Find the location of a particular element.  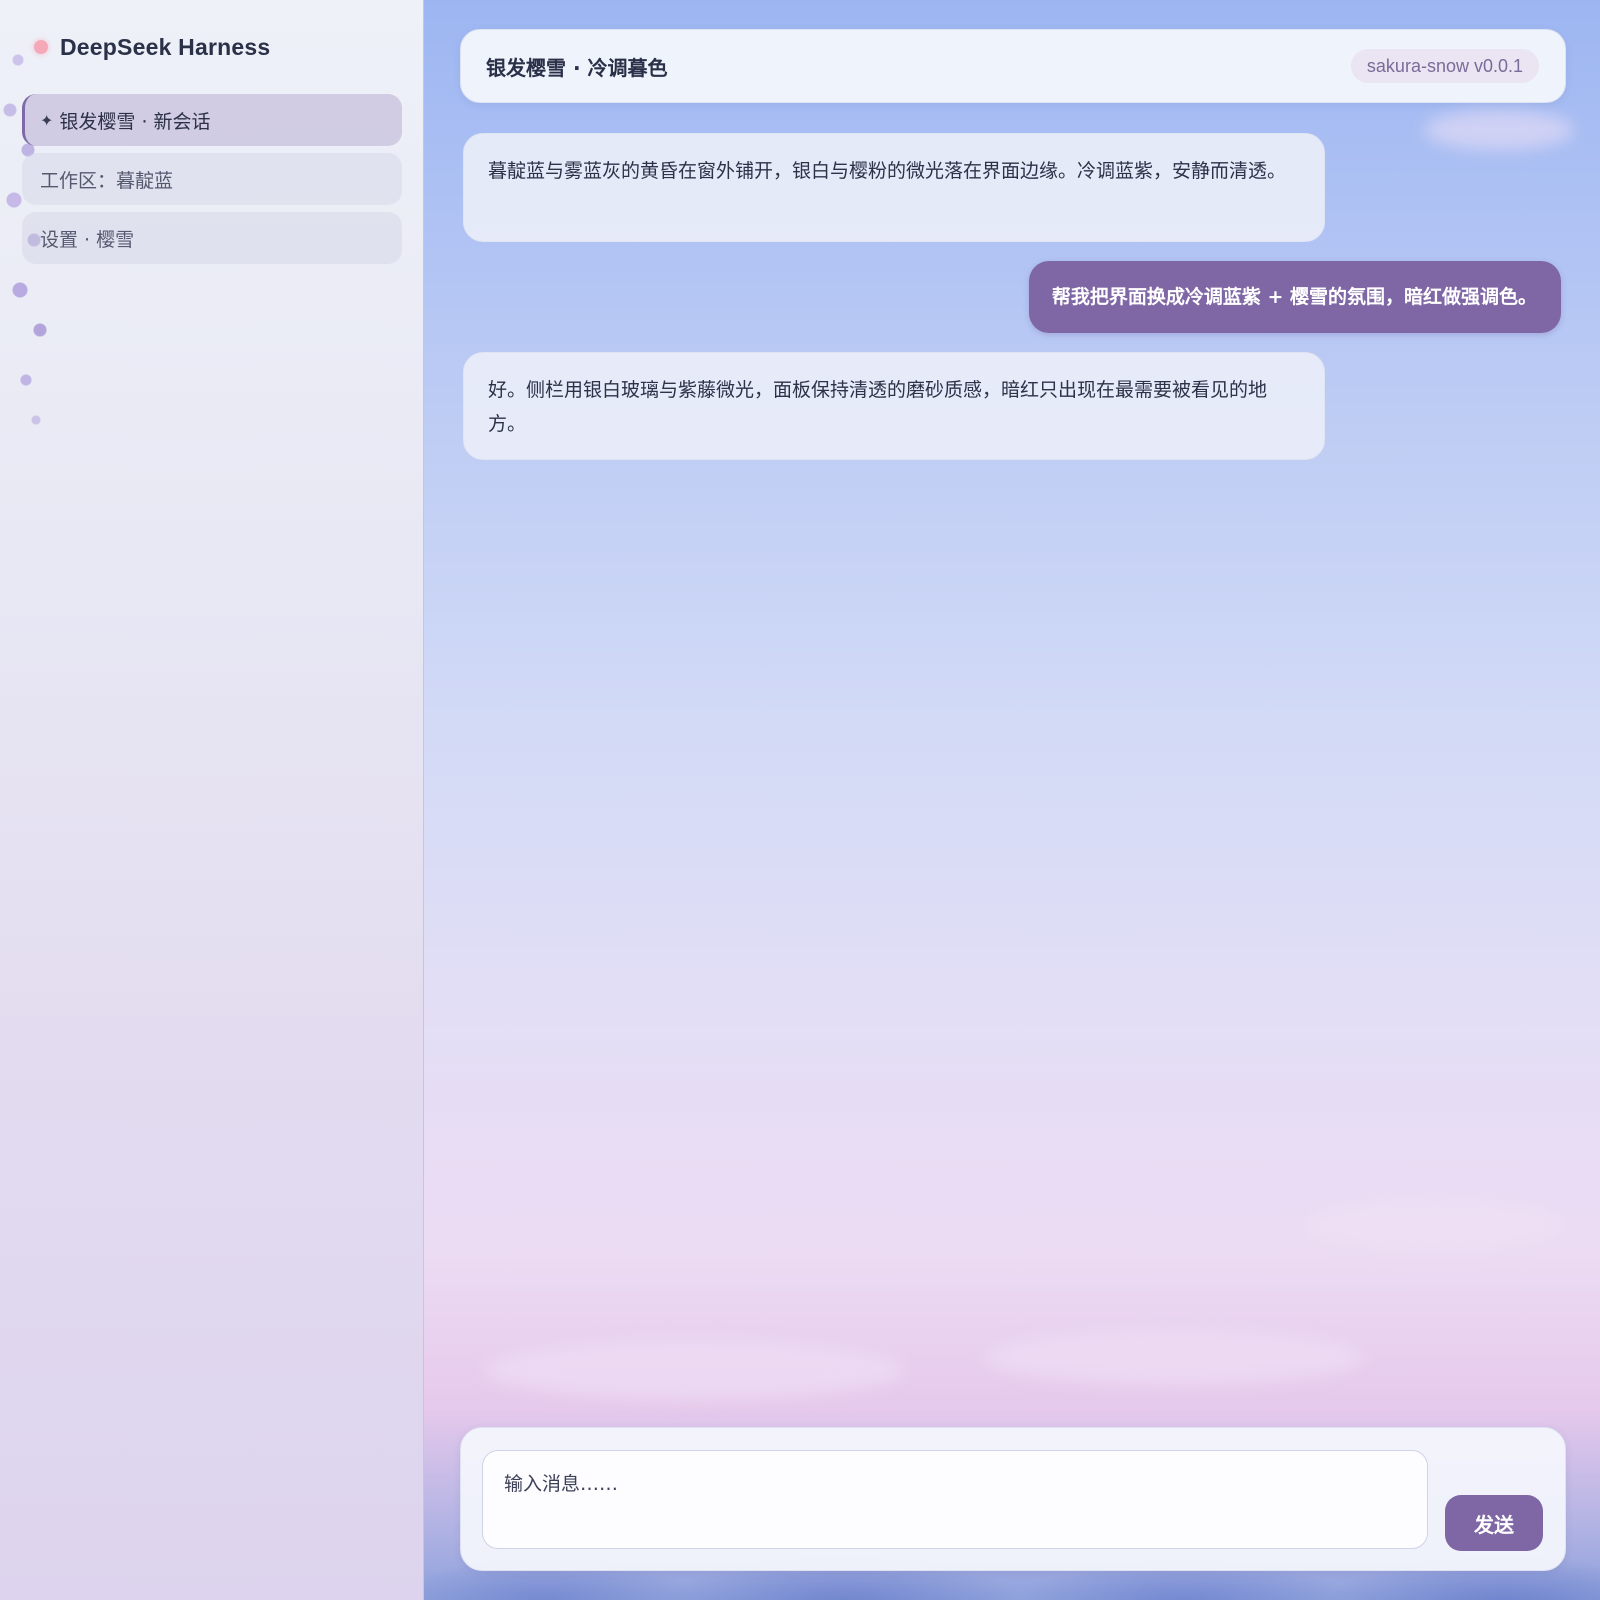

sparkle-icon: ✦ is located at coordinates (47, 120).